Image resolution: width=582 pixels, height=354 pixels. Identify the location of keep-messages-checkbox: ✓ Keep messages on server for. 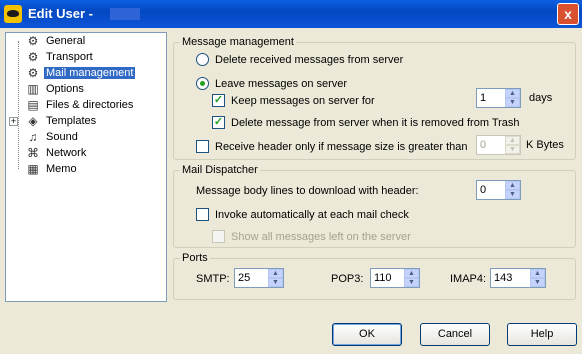
(293, 100).